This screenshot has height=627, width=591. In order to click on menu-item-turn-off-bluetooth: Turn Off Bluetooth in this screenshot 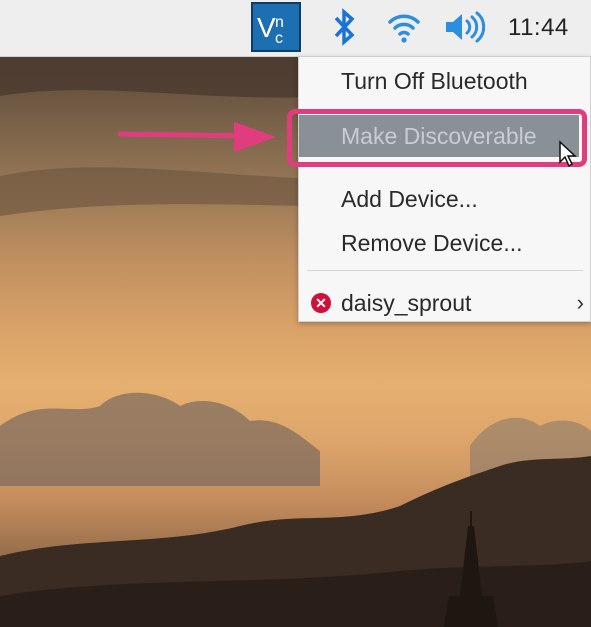, I will do `click(444, 81)`.